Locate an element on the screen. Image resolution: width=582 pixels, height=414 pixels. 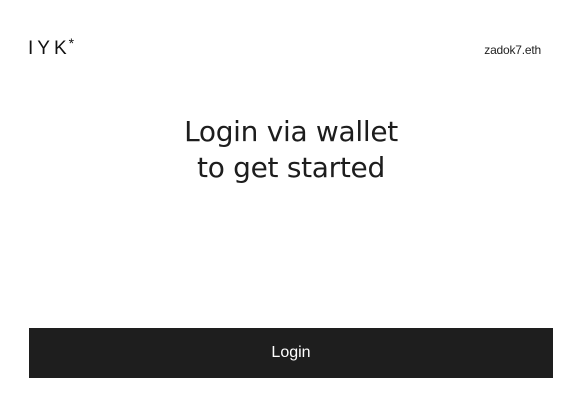
login-button-label: Login is located at coordinates (291, 352).